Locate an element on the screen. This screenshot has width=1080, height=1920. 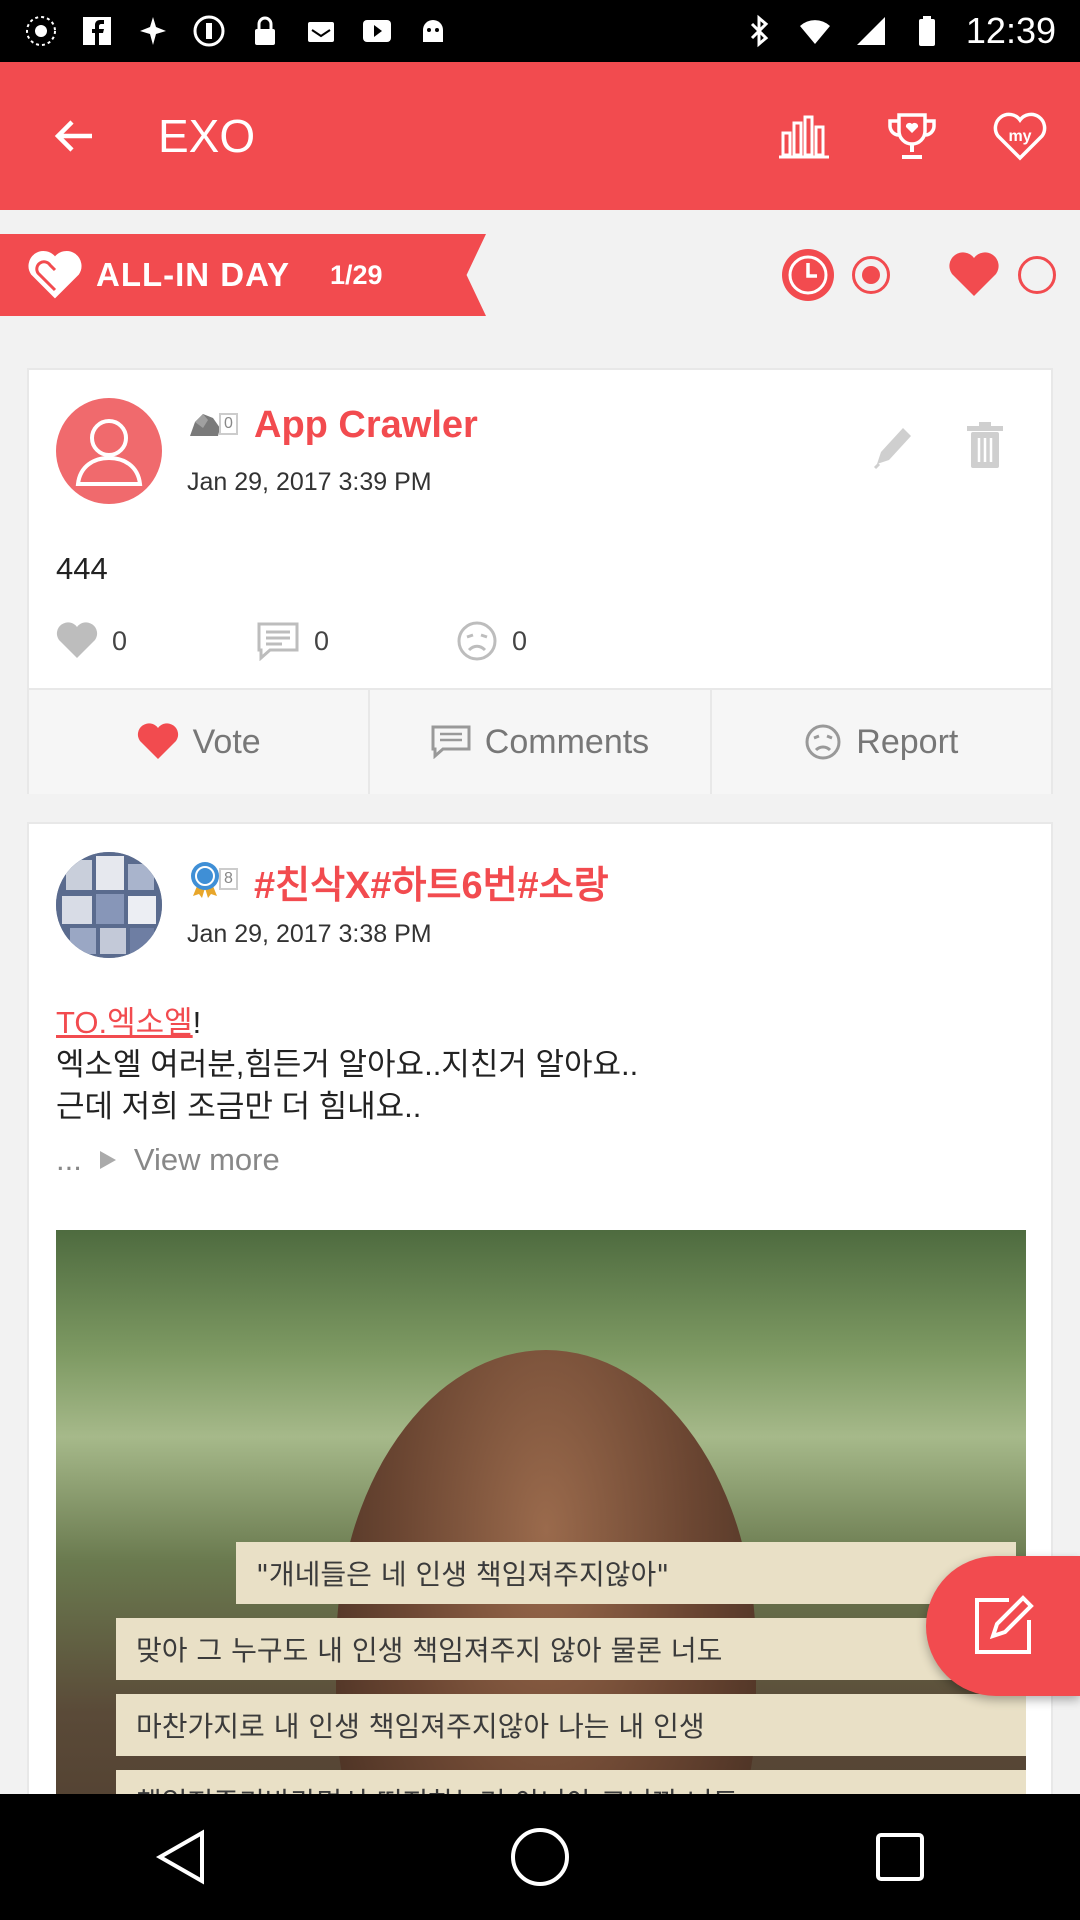
trophy-heart-icon is located at coordinates (912, 136).